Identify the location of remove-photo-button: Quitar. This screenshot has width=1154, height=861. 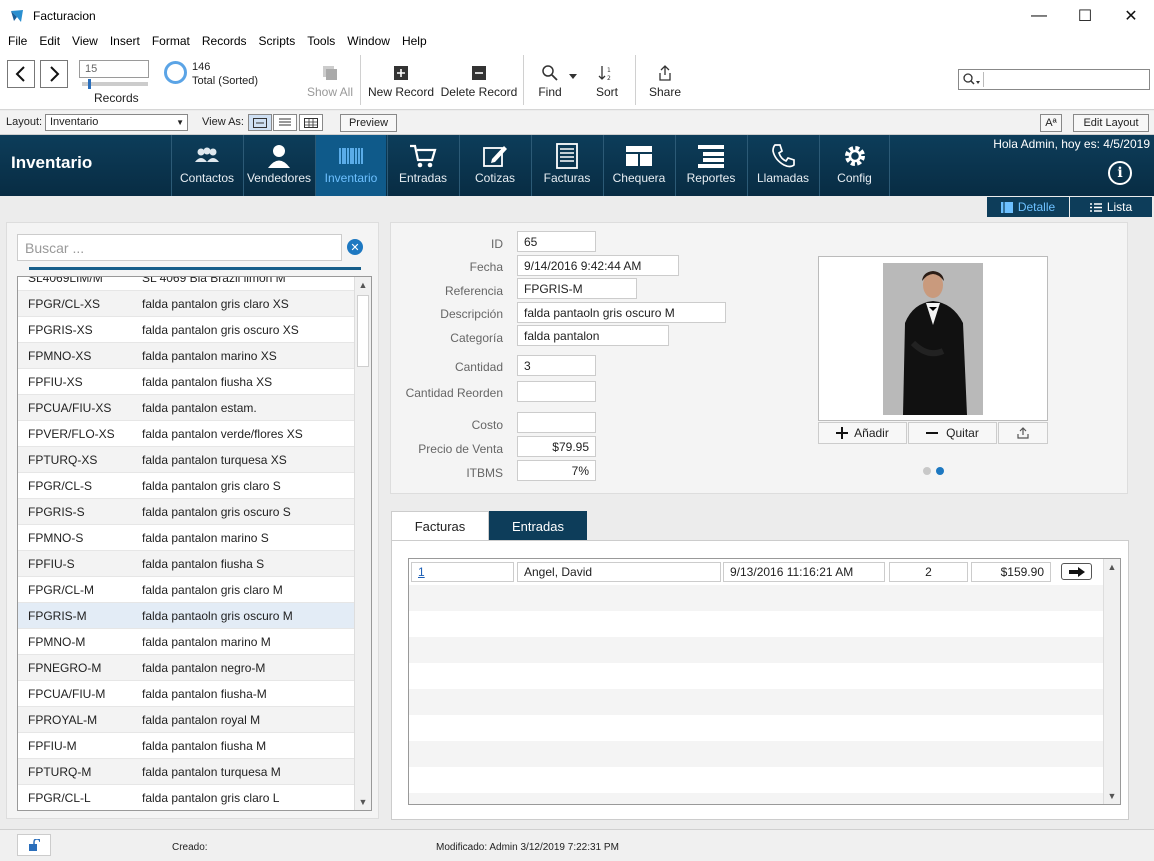
(952, 433).